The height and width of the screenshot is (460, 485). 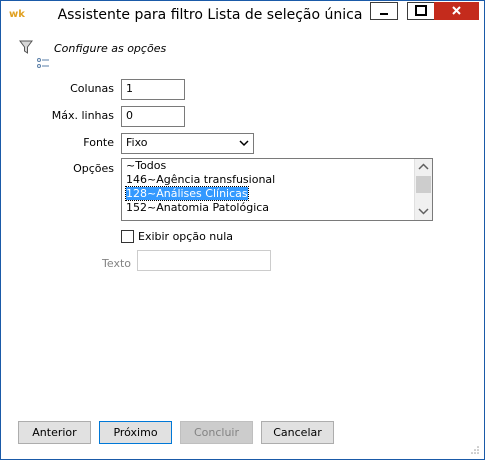 What do you see at coordinates (92, 88) in the screenshot?
I see `colunas-label: Colunas` at bounding box center [92, 88].